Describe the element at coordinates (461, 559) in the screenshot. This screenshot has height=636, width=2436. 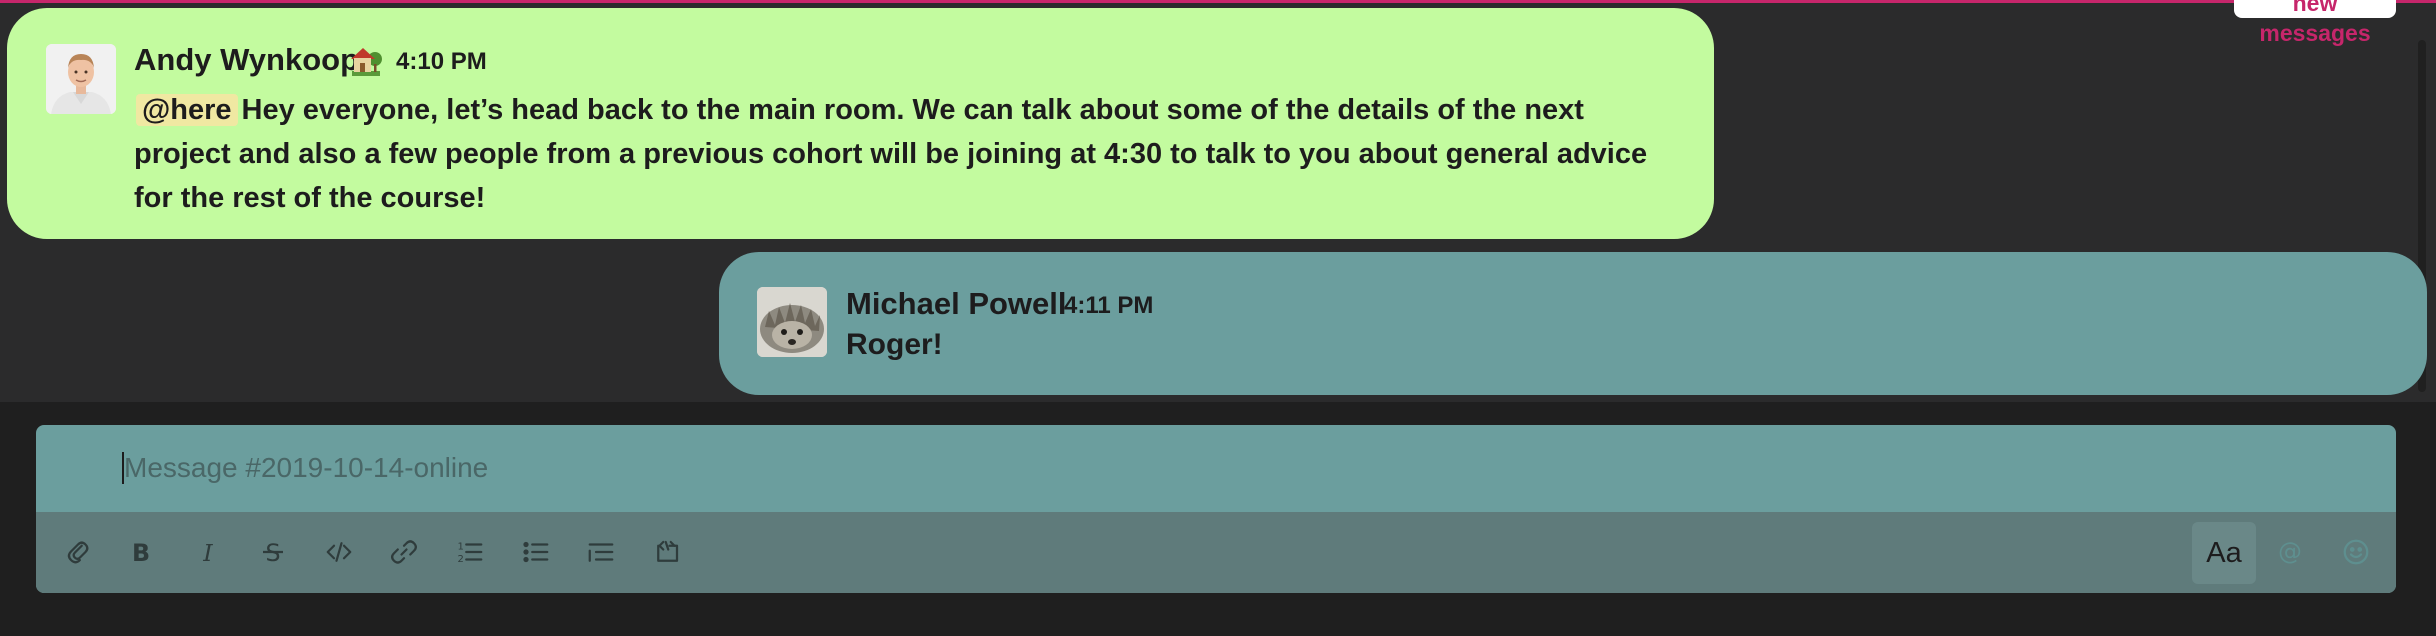
I see `svg-text: 2` at that location.